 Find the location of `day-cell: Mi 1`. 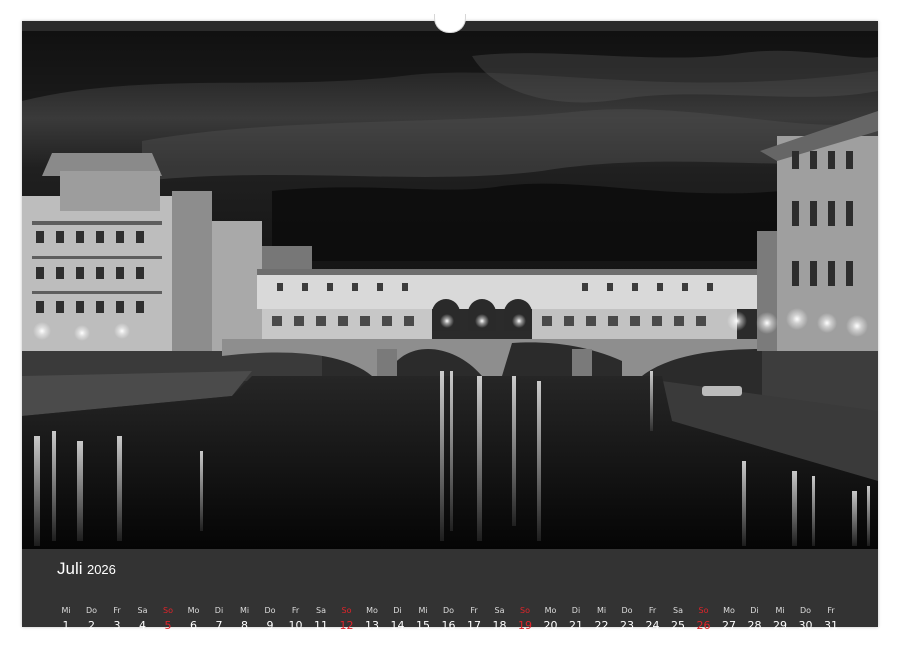

day-cell: Mi 1 is located at coordinates (66, 619).